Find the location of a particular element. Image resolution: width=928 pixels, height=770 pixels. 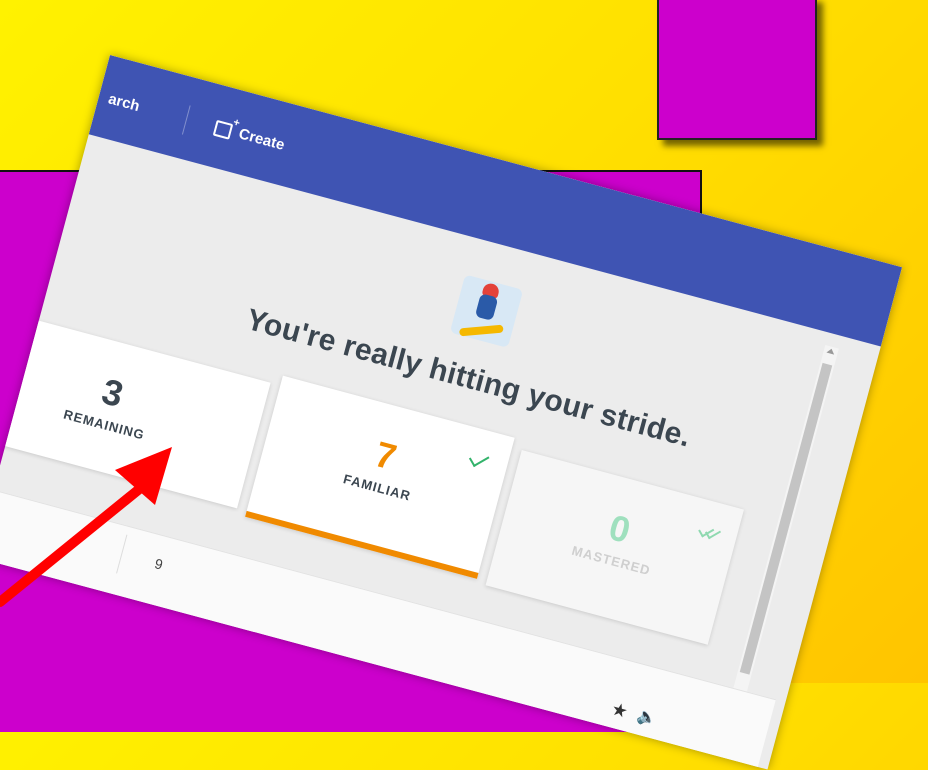

definition-text: 9 is located at coordinates (158, 564).